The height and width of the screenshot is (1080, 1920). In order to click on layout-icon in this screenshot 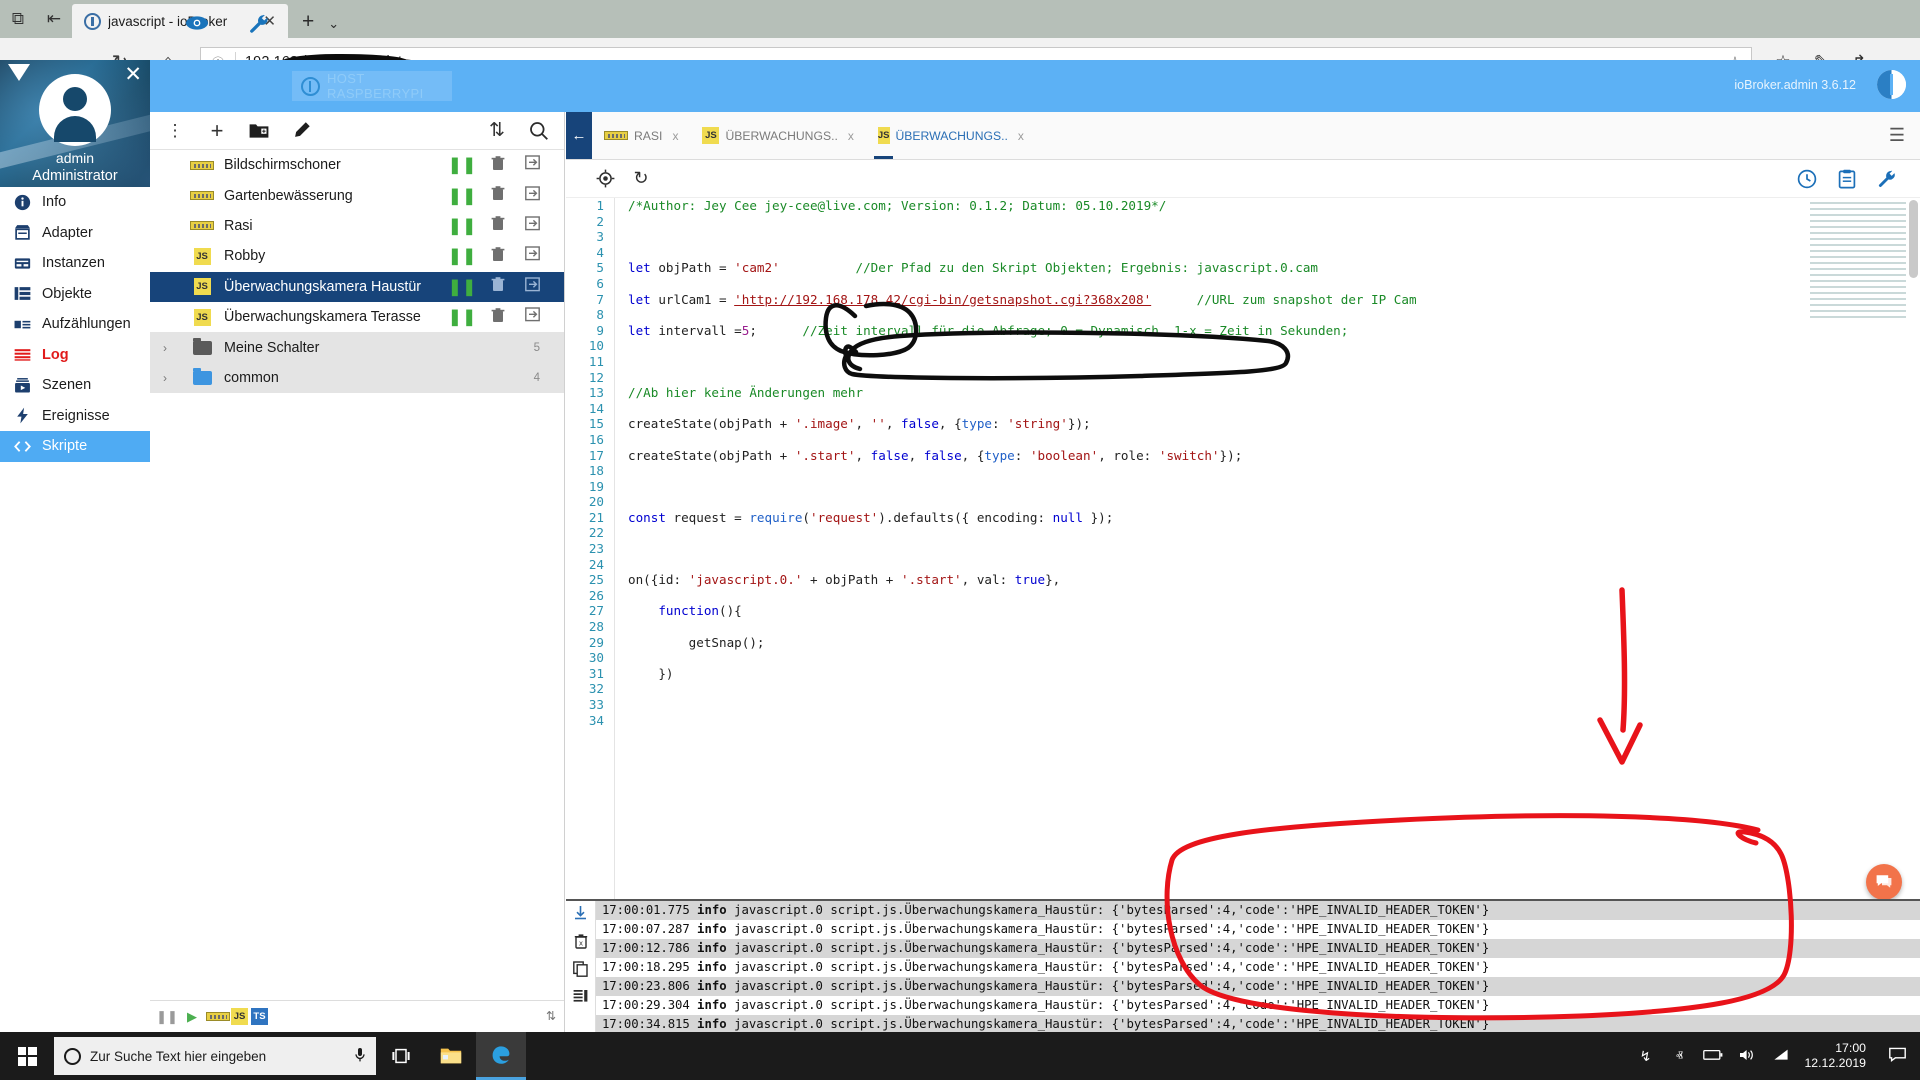, I will do `click(580, 998)`.